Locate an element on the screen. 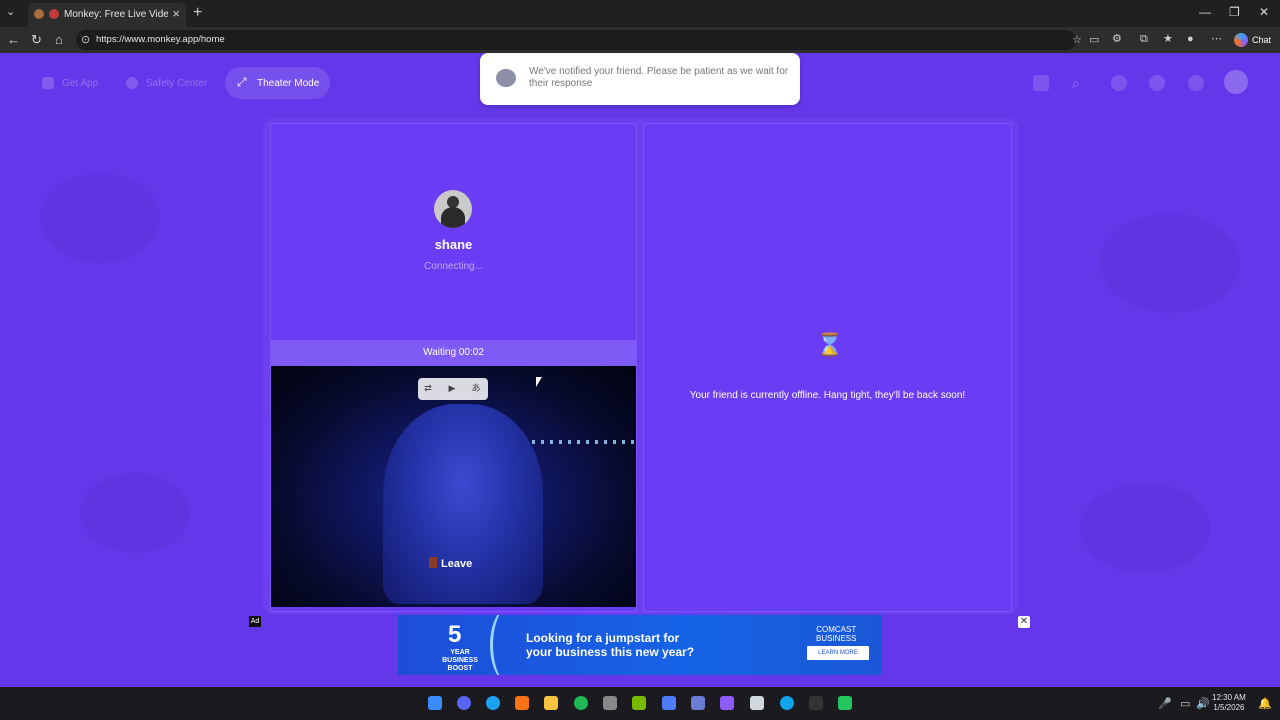 The height and width of the screenshot is (720, 1280). new-tab-button: + is located at coordinates (197, 13).